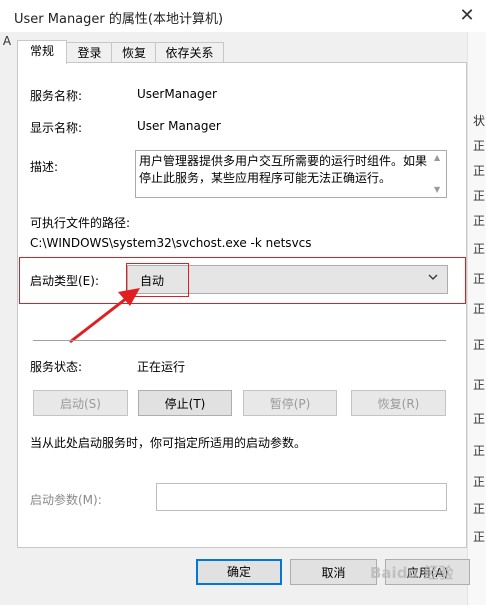 The height and width of the screenshot is (605, 486). What do you see at coordinates (301, 497) in the screenshot?
I see `start-params-input` at bounding box center [301, 497].